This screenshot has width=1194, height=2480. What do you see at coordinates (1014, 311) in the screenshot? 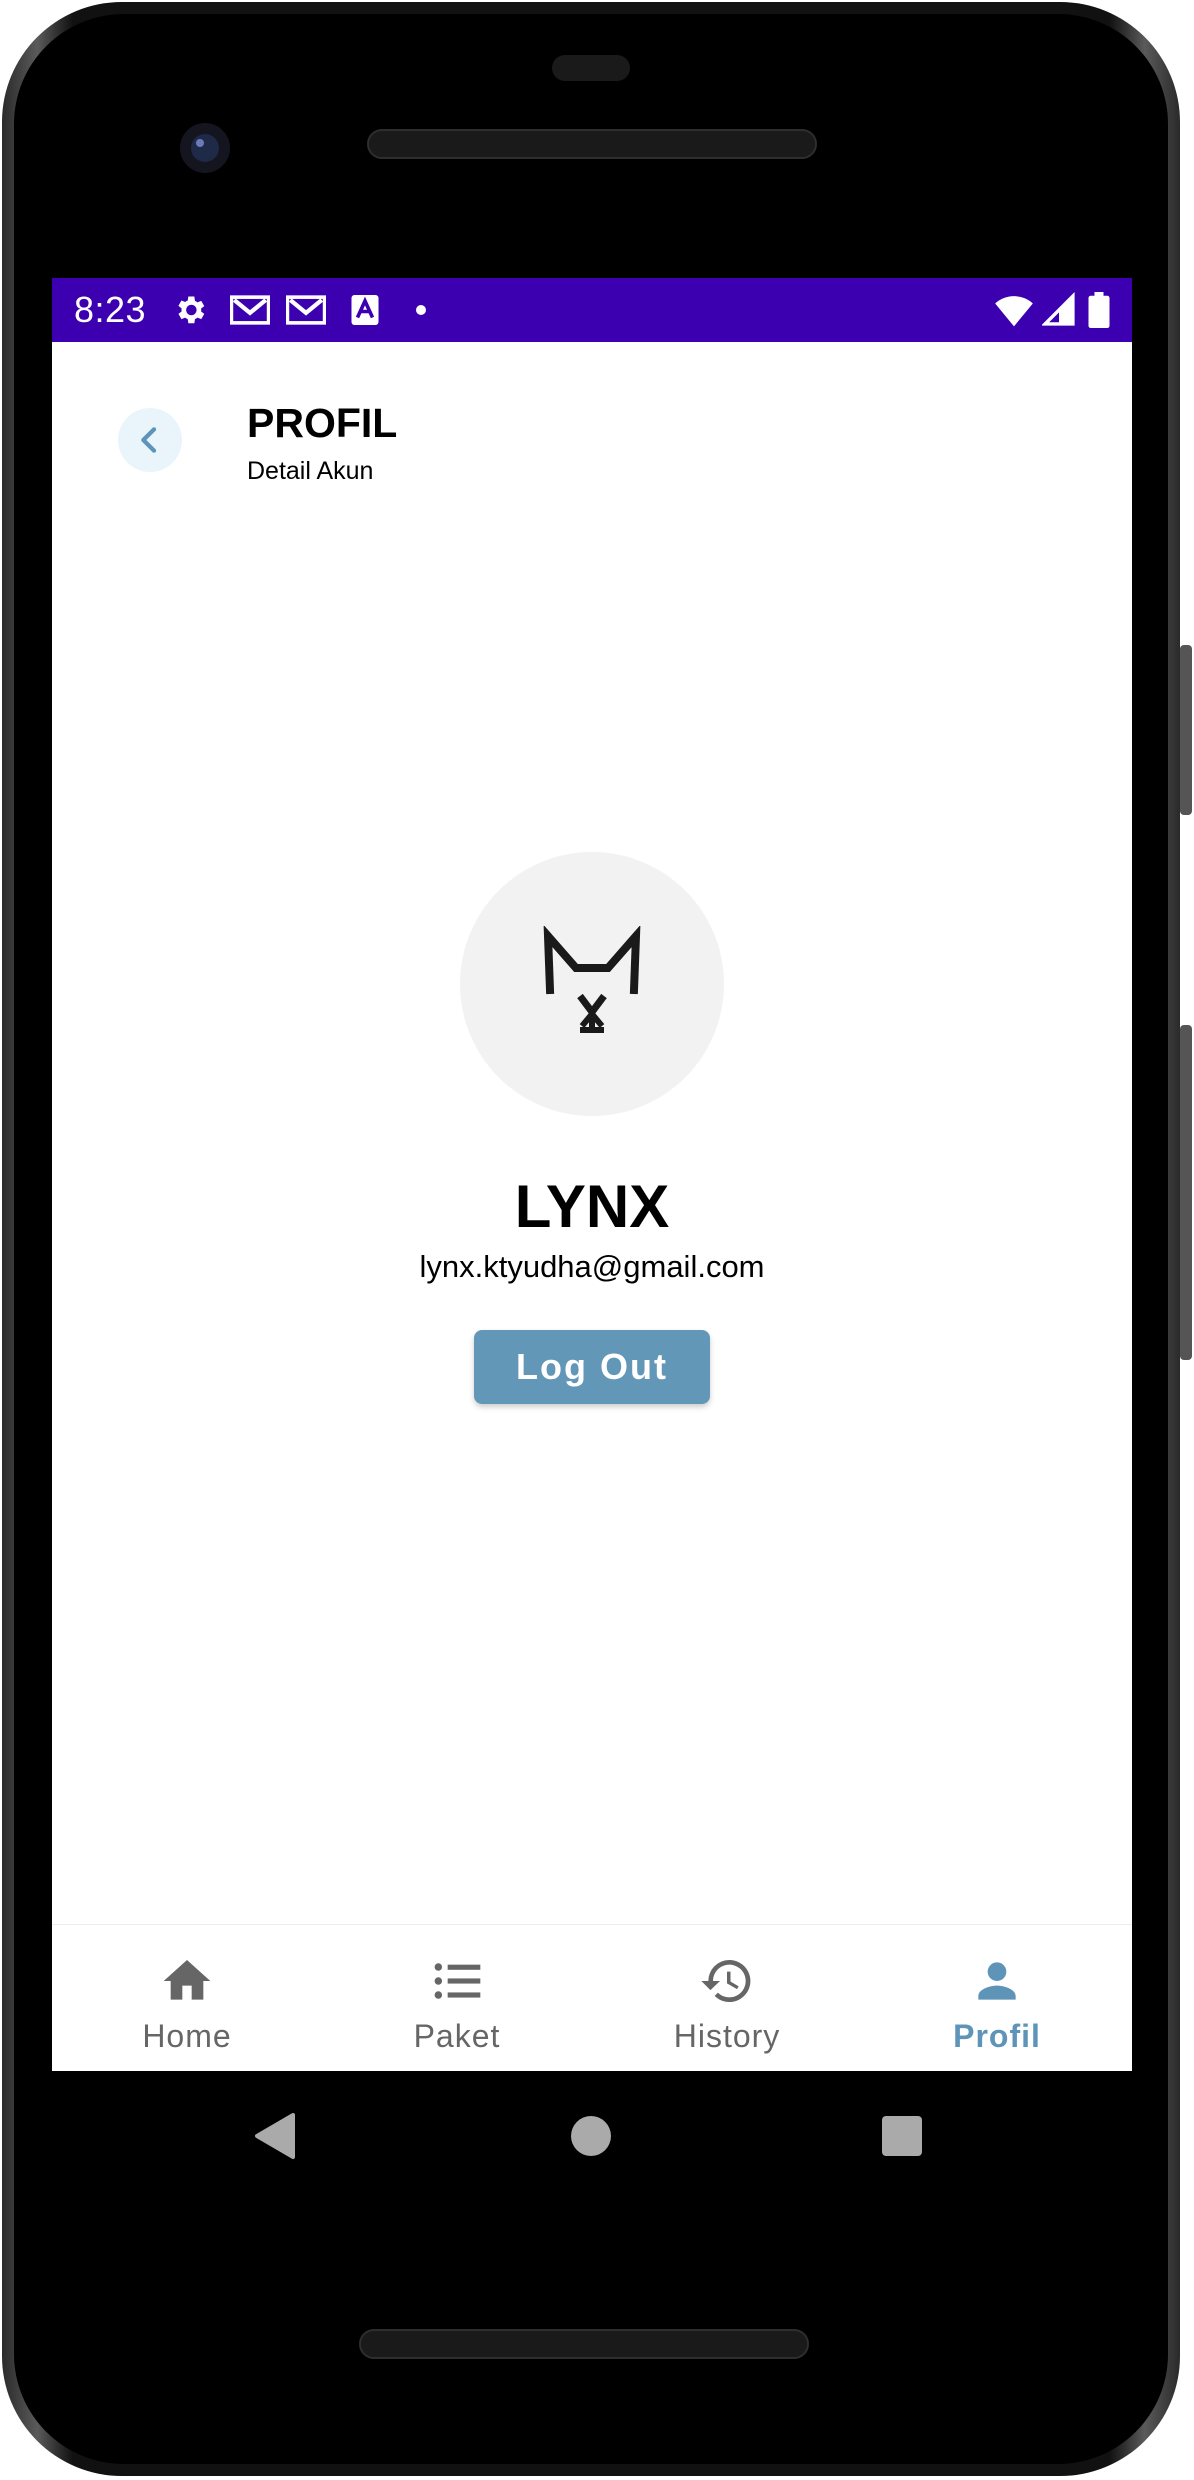
I see `wifi-icon` at bounding box center [1014, 311].